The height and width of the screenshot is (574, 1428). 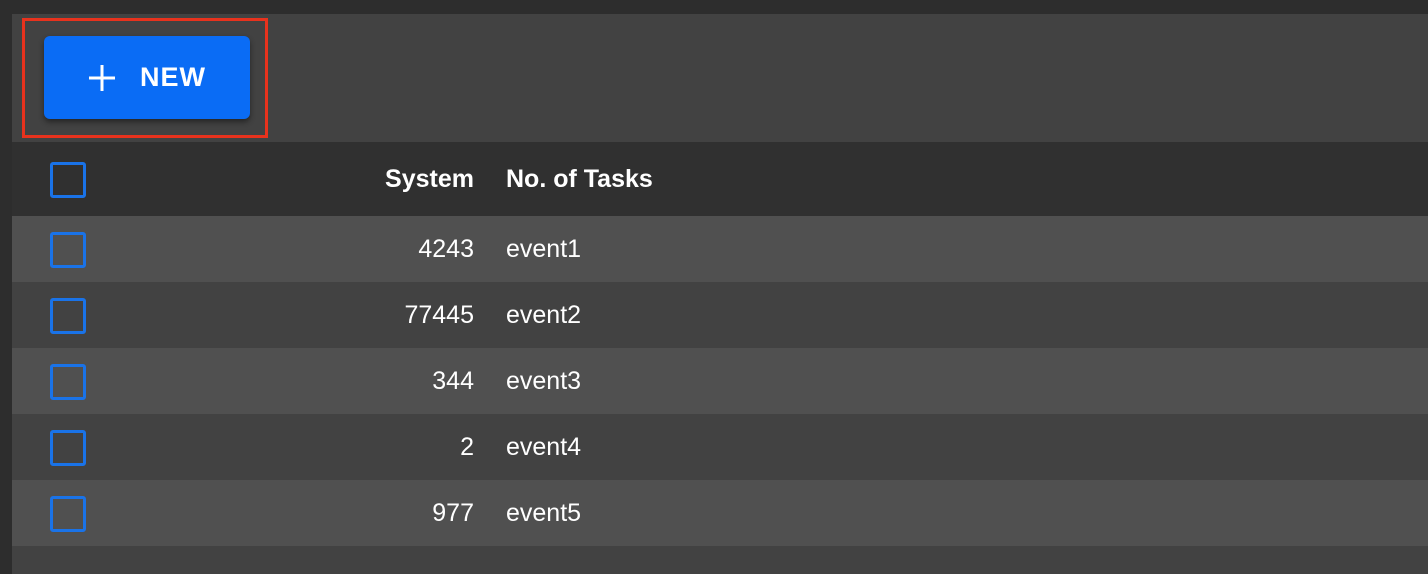 I want to click on select-all-checkbox, so click(x=68, y=180).